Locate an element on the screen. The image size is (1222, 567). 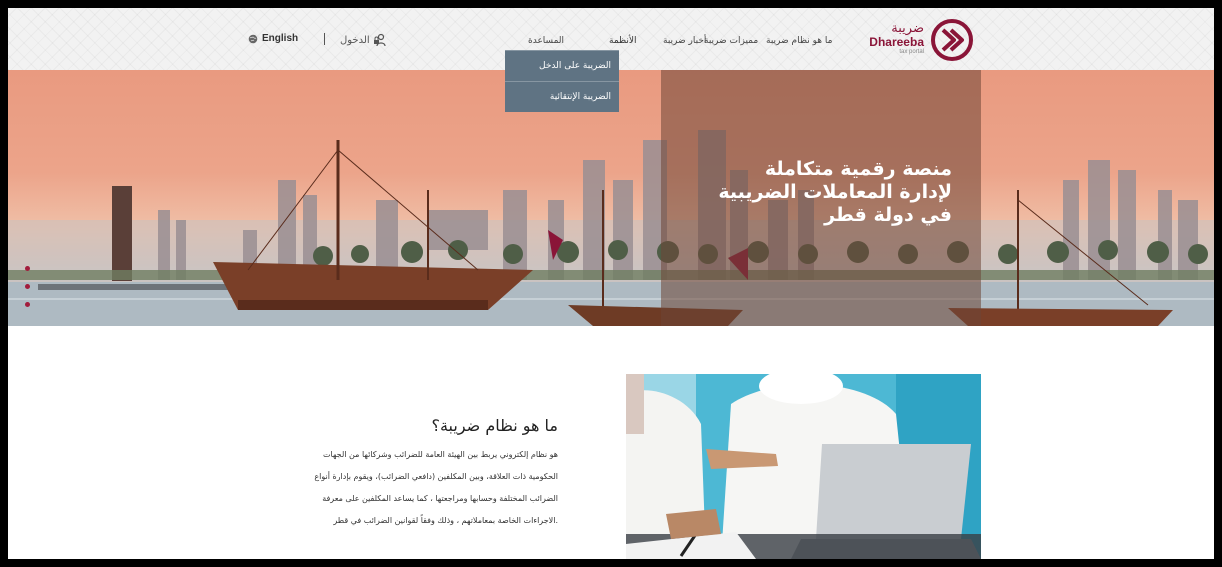
brand-logo: ضريبة Dhareeba tax portal is located at coordinates (921, 40).